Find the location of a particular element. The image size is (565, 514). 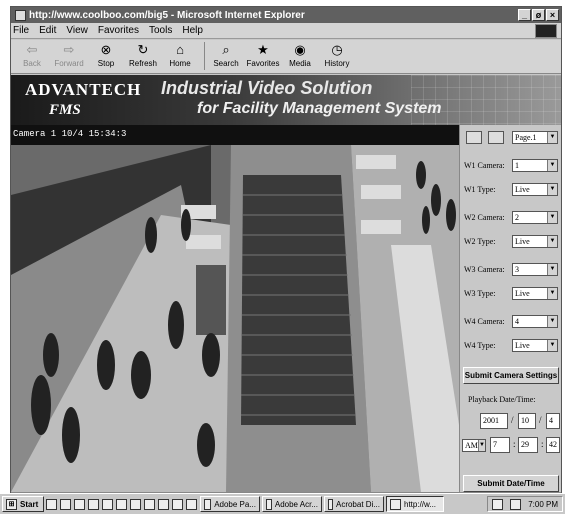

submit-camera-settings-button: Submit Camera Settings is located at coordinates (511, 375).